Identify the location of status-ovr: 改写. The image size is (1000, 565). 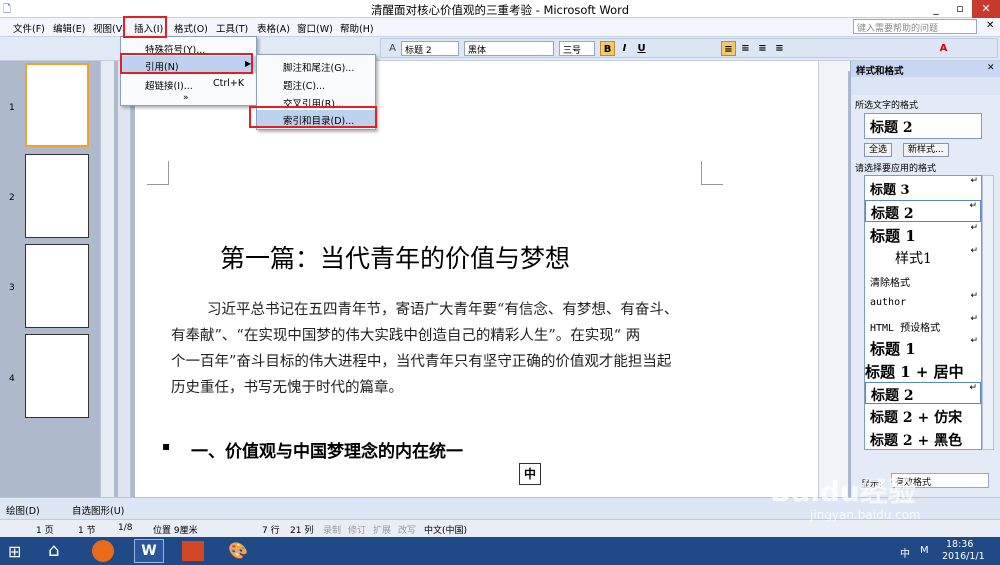
(407, 531).